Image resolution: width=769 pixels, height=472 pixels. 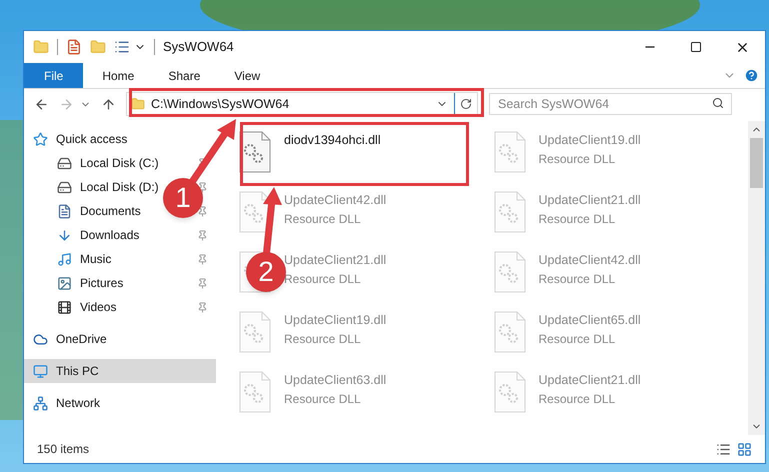 What do you see at coordinates (98, 235) in the screenshot?
I see `nav-item: Downloads` at bounding box center [98, 235].